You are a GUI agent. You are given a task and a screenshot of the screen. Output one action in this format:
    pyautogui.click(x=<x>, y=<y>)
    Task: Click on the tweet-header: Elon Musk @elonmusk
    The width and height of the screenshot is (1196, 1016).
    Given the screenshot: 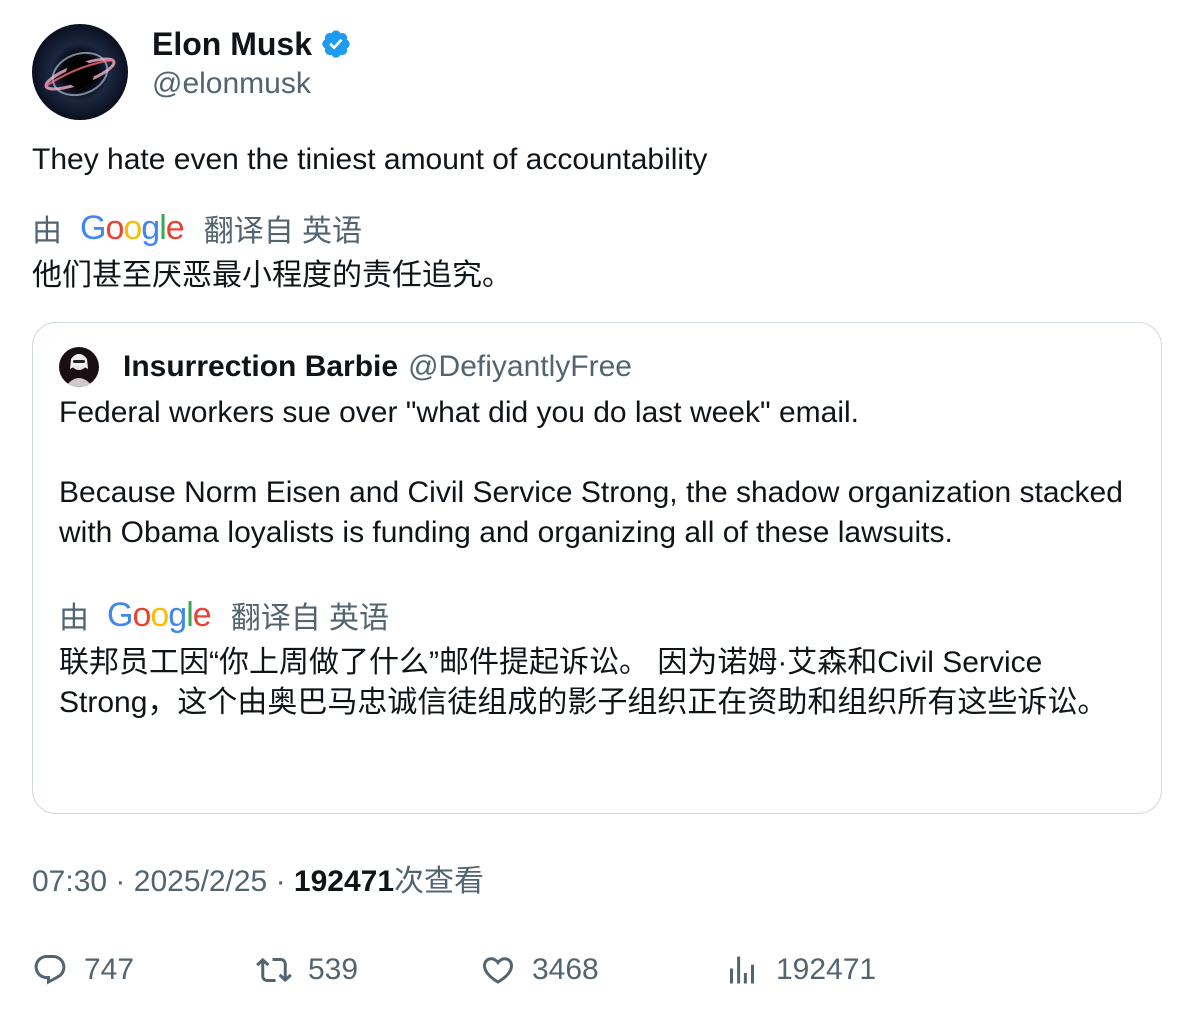 What is the action you would take?
    pyautogui.click(x=598, y=72)
    